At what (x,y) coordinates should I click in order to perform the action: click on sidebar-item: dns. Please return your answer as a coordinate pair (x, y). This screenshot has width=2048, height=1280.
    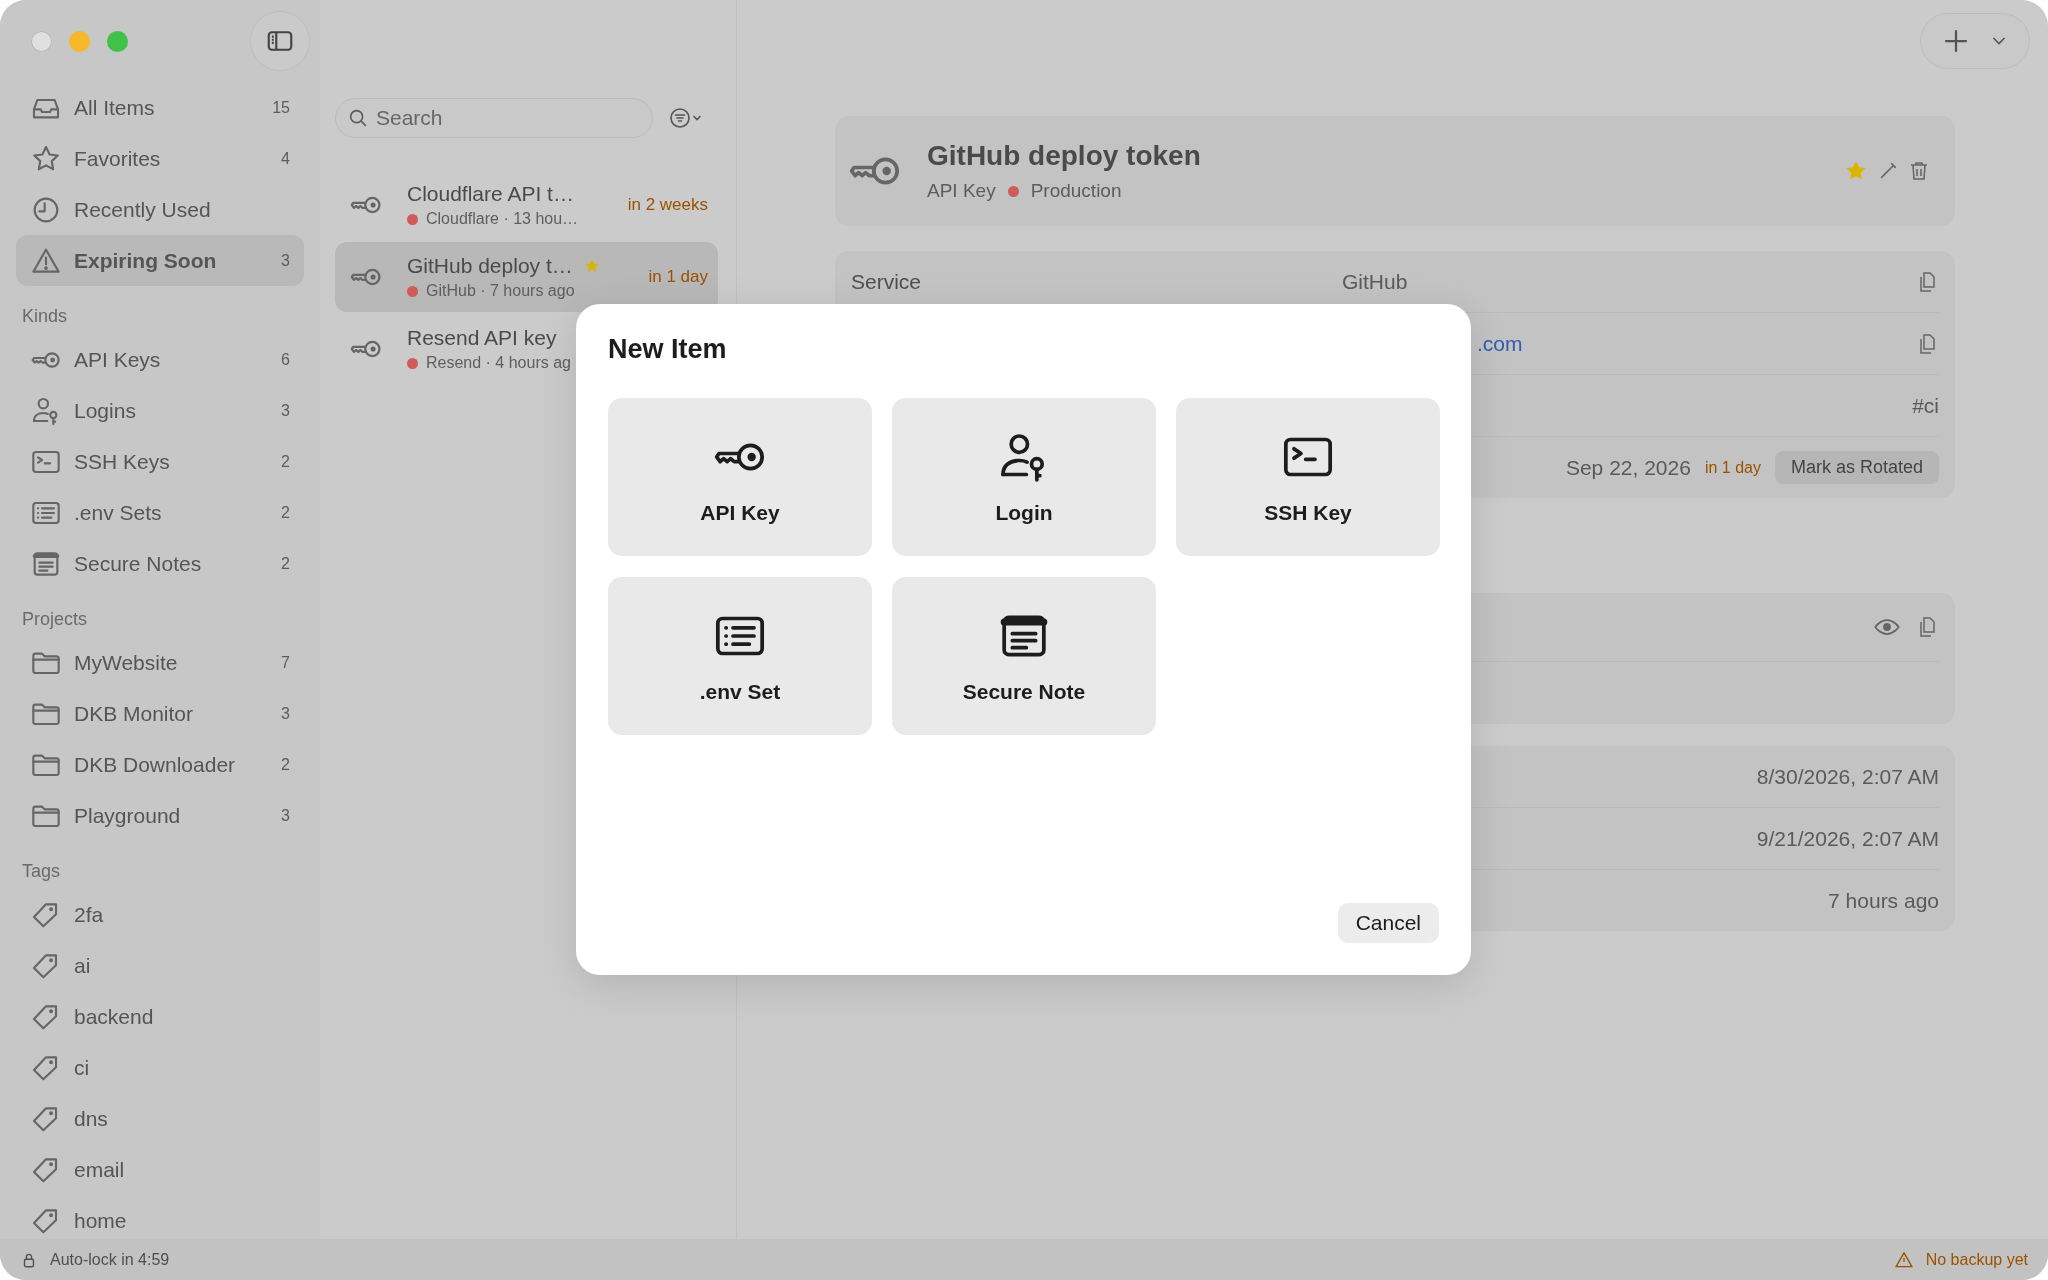
    Looking at the image, I should click on (160, 1118).